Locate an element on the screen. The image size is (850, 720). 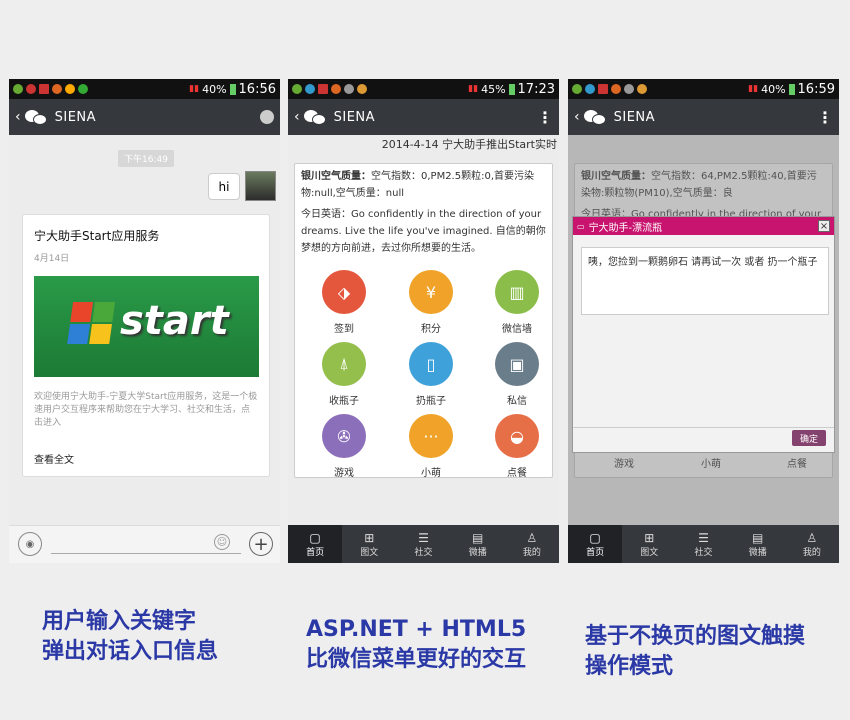
home-icon: ▢ is located at coordinates (315, 537).